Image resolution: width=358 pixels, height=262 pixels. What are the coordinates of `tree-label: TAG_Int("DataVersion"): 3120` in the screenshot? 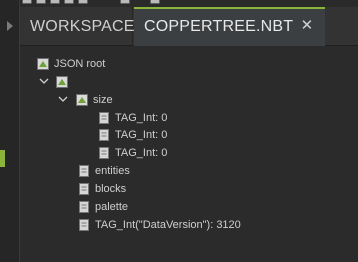 It's located at (168, 224).